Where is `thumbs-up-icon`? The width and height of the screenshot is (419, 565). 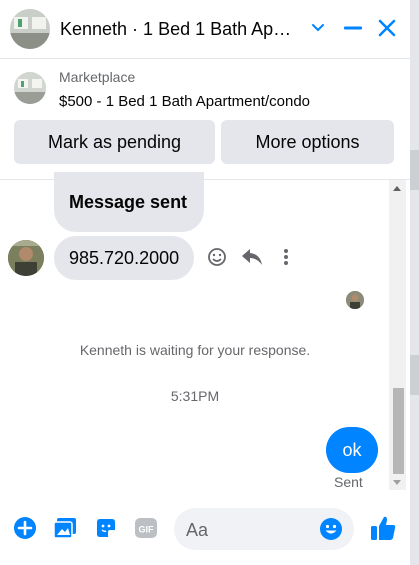
thumbs-up-icon is located at coordinates (383, 528).